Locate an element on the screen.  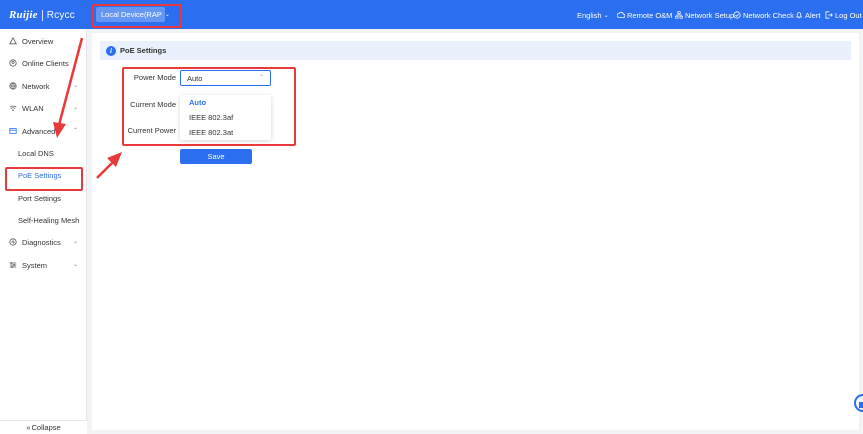
cloud-icon is located at coordinates (621, 14).